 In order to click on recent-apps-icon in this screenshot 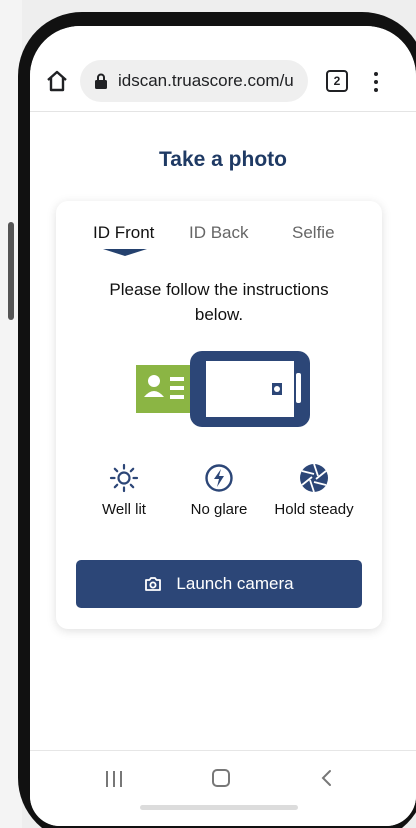, I will do `click(114, 779)`.